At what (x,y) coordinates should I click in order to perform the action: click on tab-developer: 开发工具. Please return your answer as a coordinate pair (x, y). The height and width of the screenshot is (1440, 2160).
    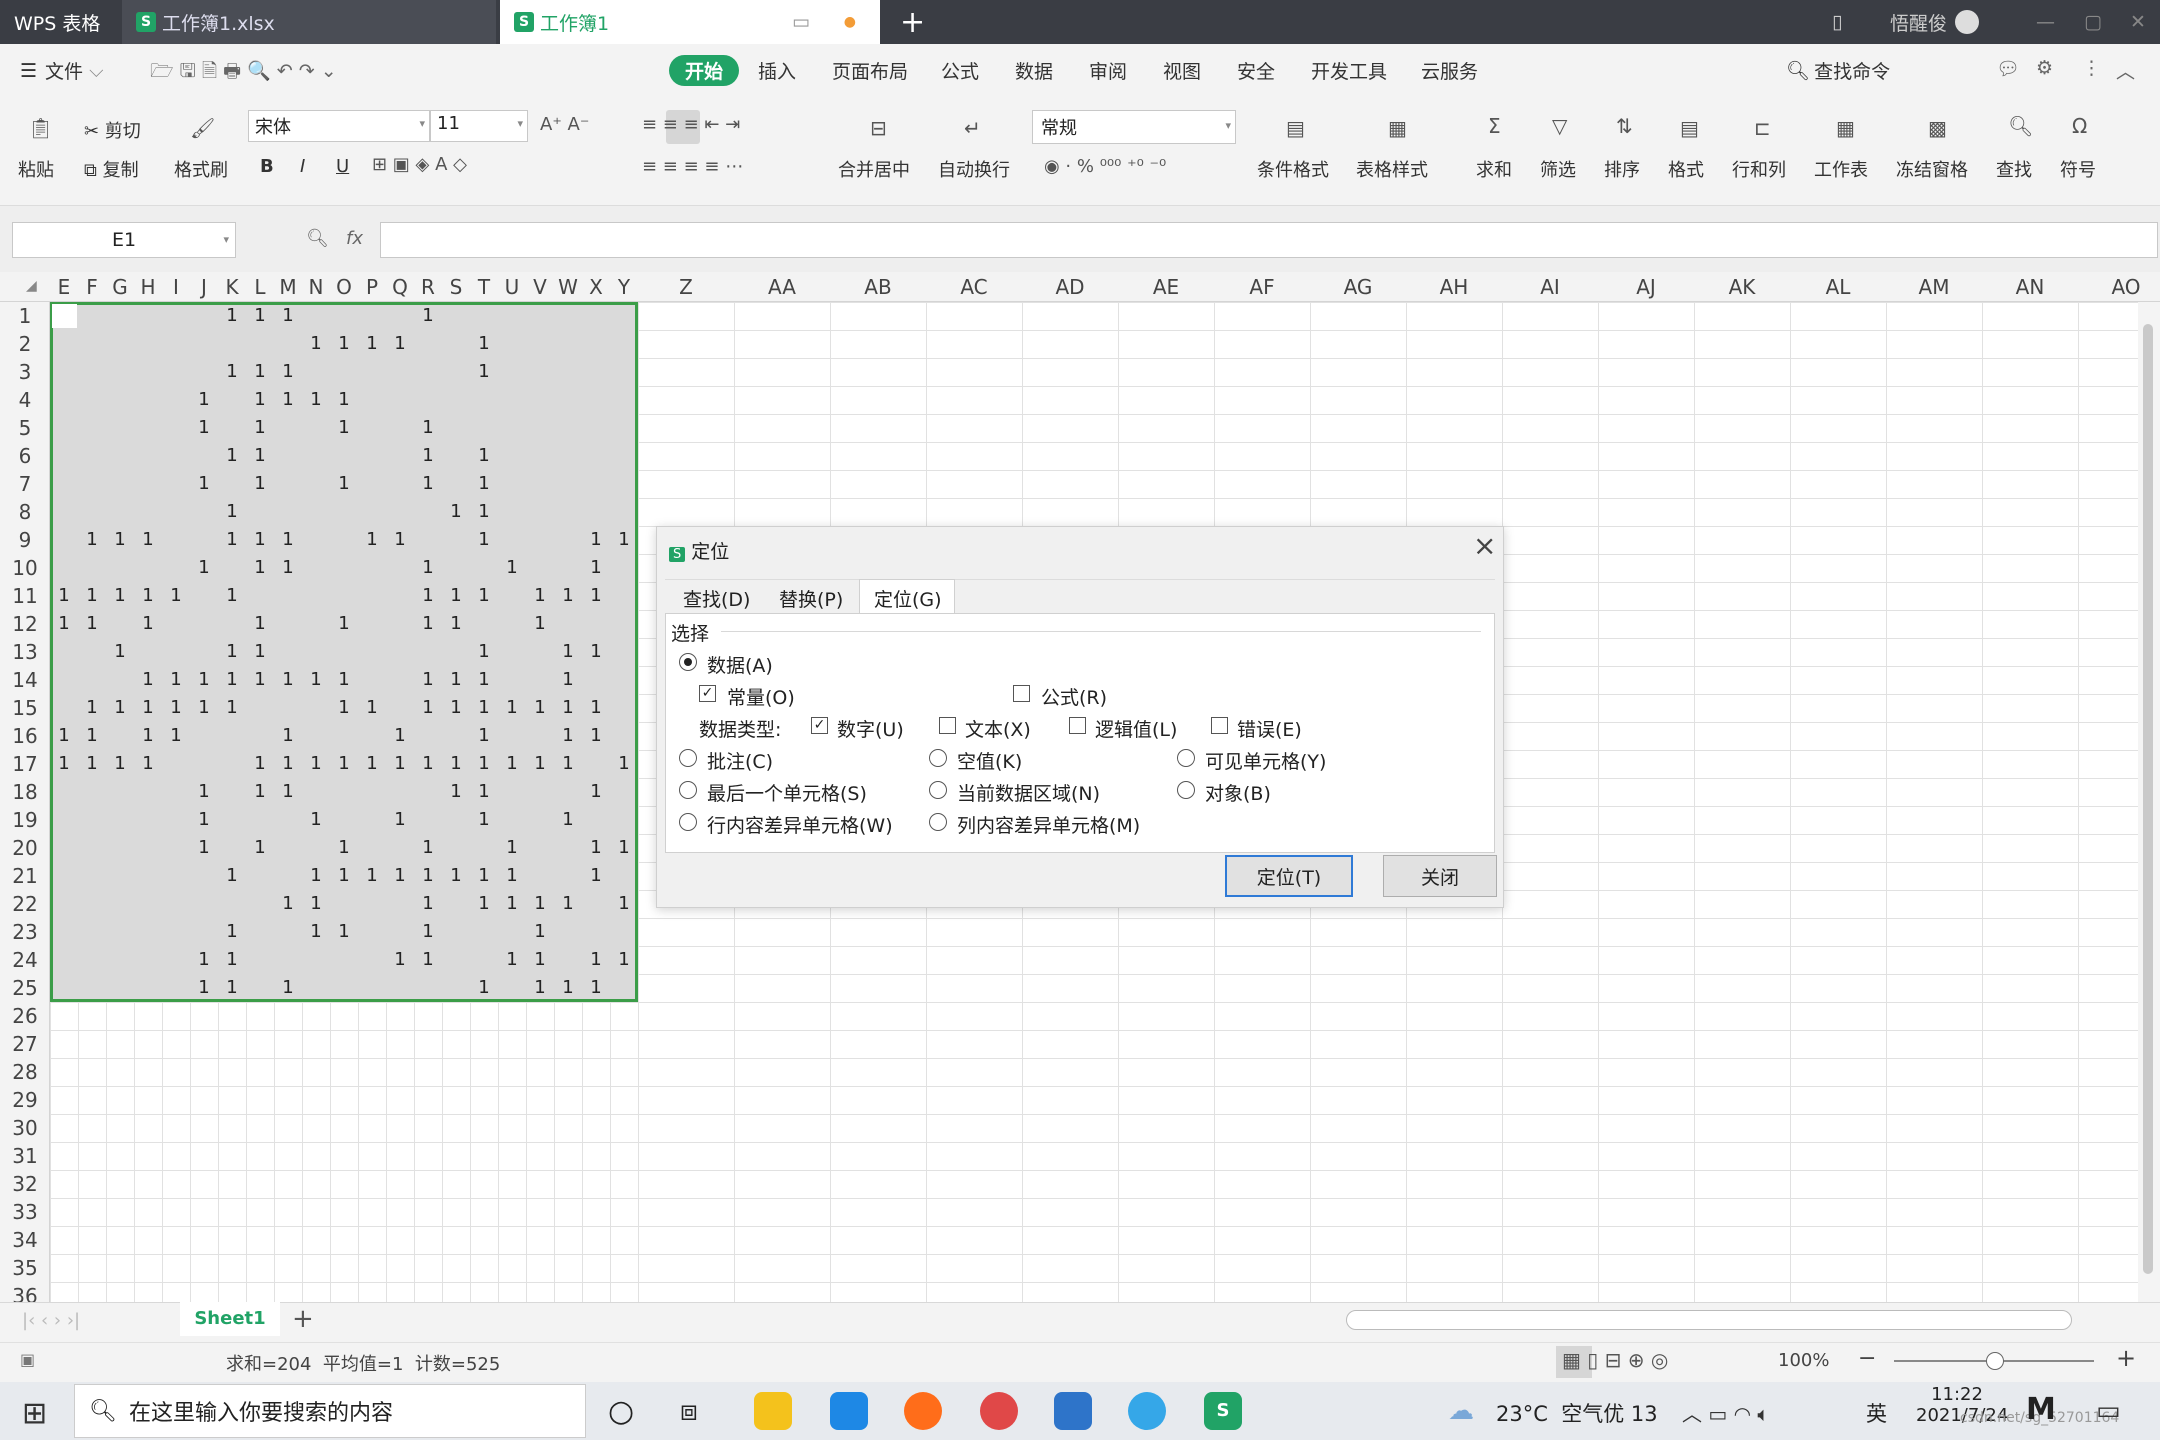
    Looking at the image, I should click on (1349, 70).